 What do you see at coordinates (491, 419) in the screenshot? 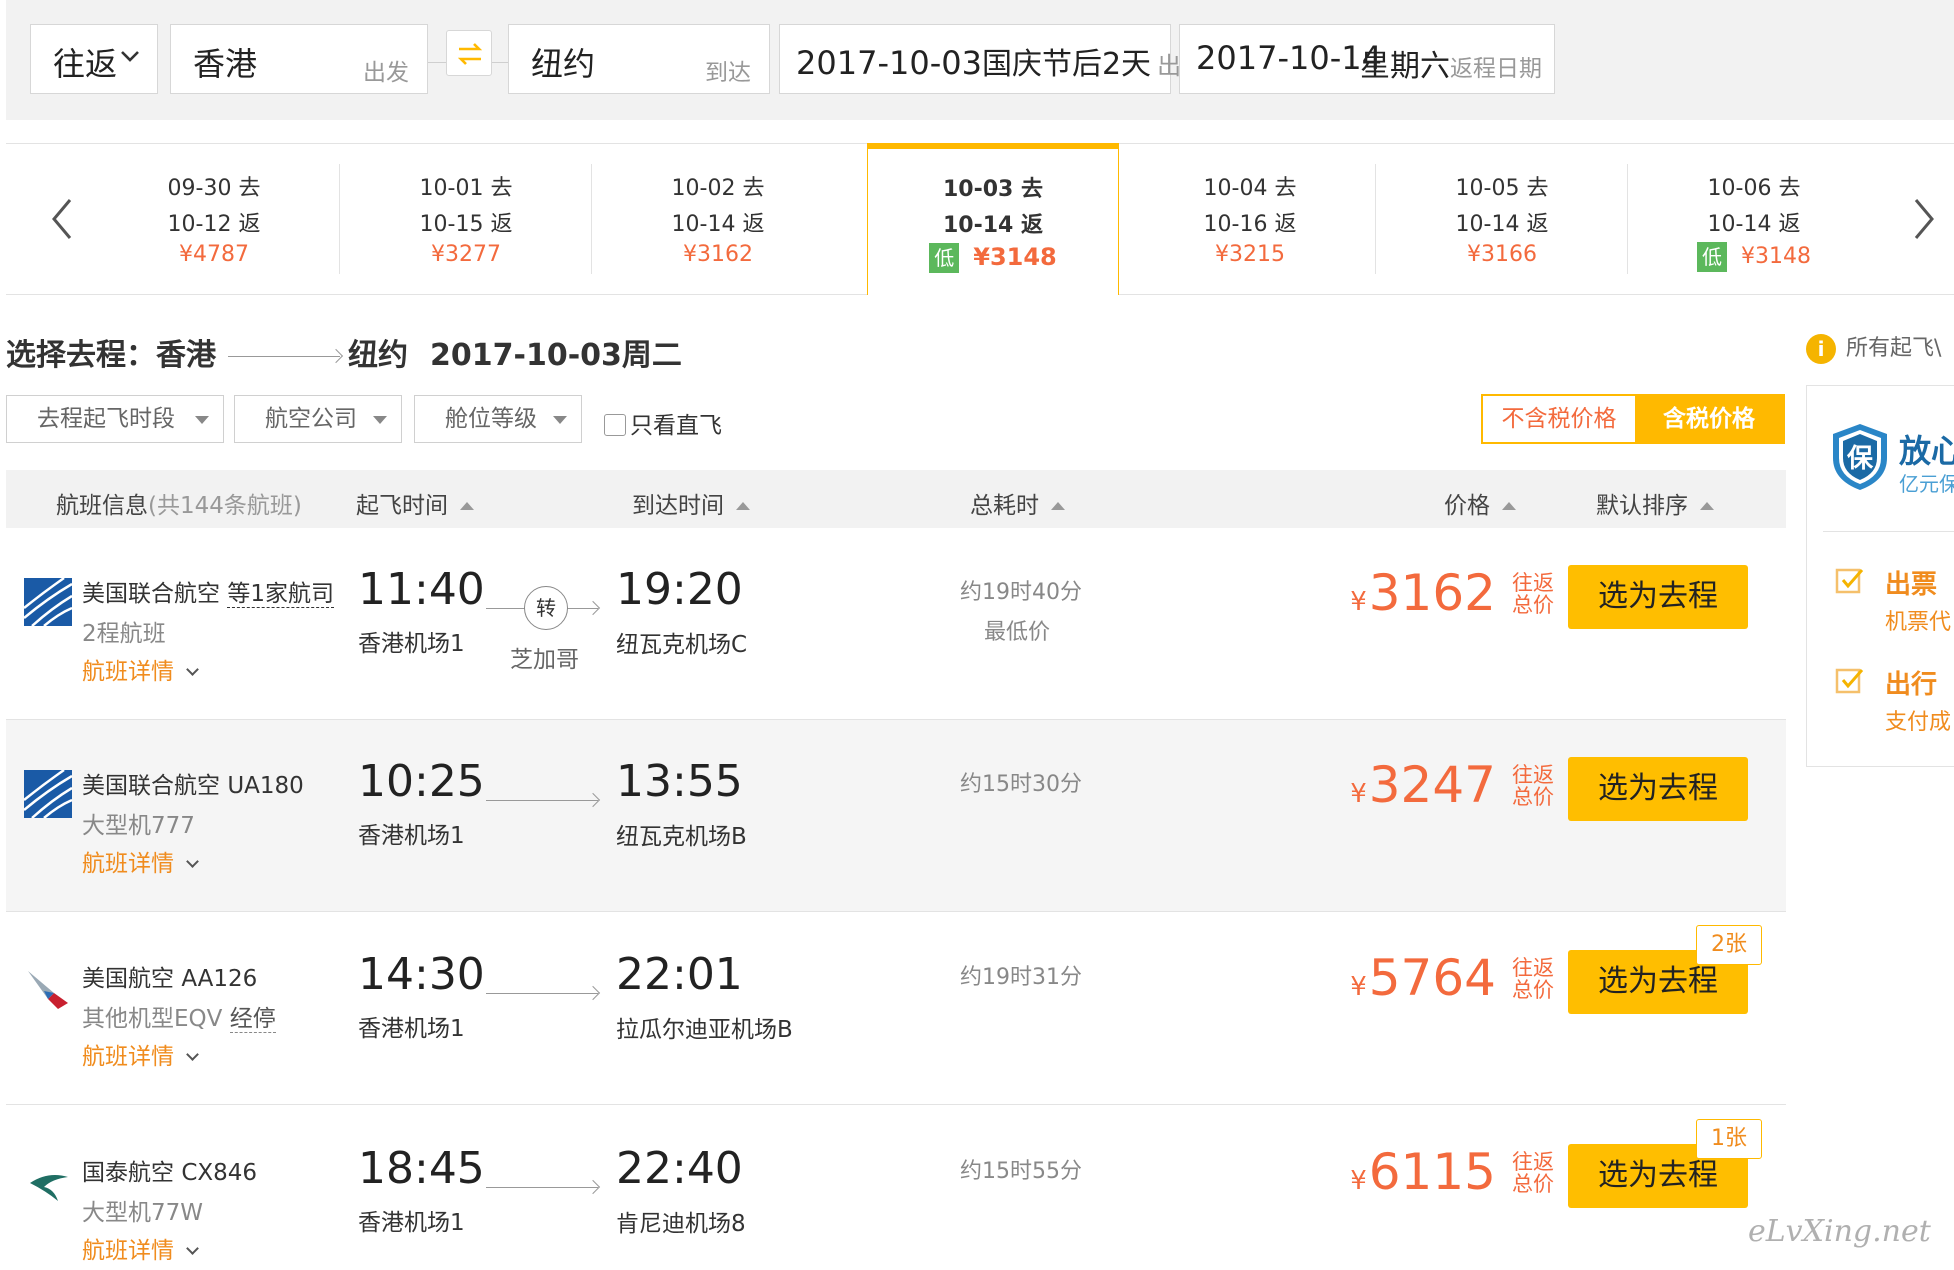
I see `filter-label: 舱位等级` at bounding box center [491, 419].